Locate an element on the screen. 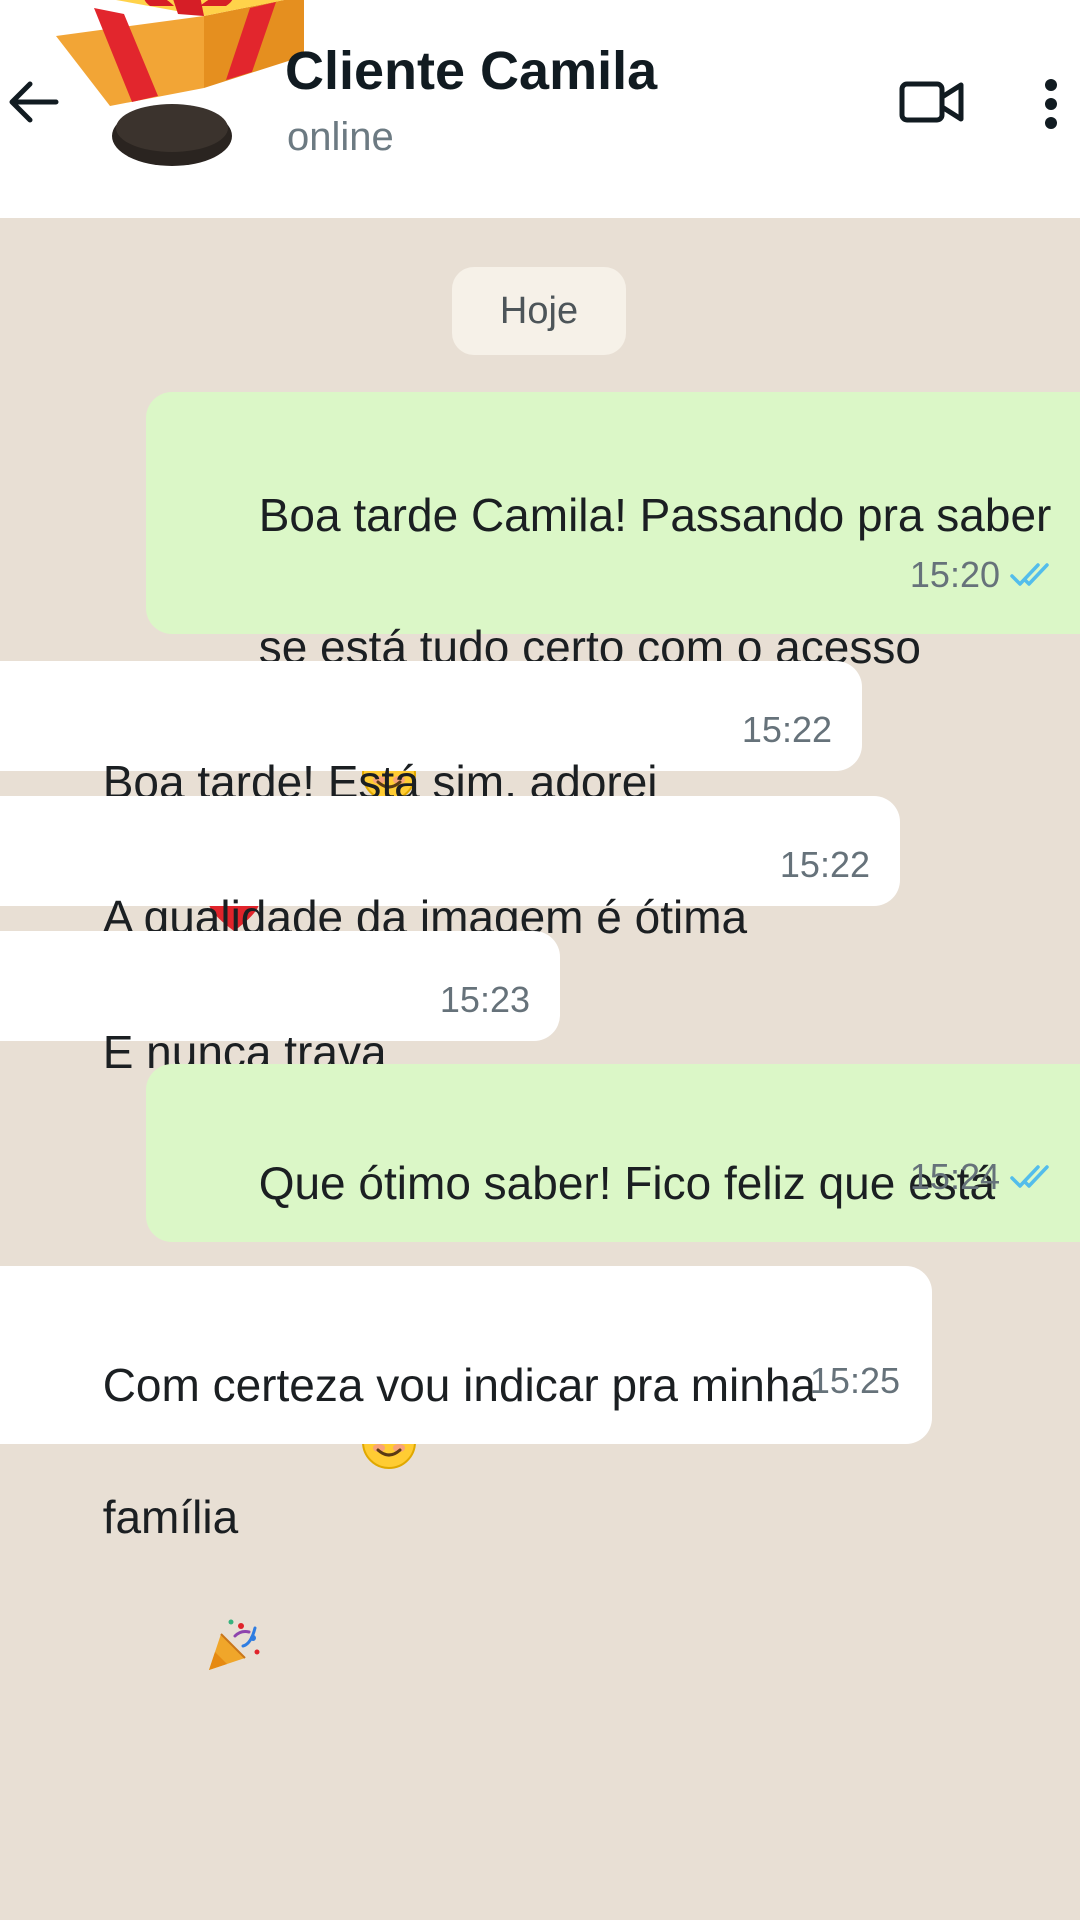 This screenshot has height=1920, width=1080. message-meta: 15:24 is located at coordinates (984, 1177).